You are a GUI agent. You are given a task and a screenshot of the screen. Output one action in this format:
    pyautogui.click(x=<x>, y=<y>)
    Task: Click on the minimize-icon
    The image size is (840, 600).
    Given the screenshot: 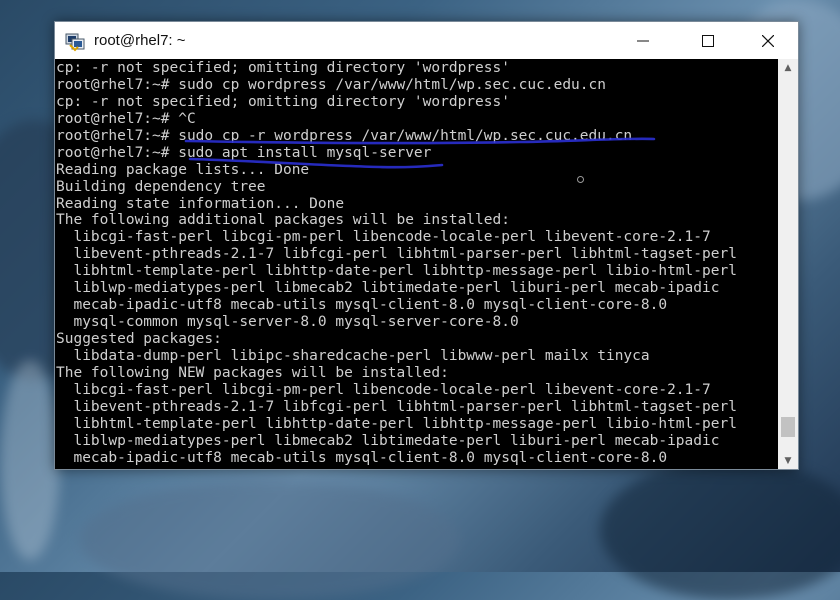 What is the action you would take?
    pyautogui.click(x=643, y=40)
    